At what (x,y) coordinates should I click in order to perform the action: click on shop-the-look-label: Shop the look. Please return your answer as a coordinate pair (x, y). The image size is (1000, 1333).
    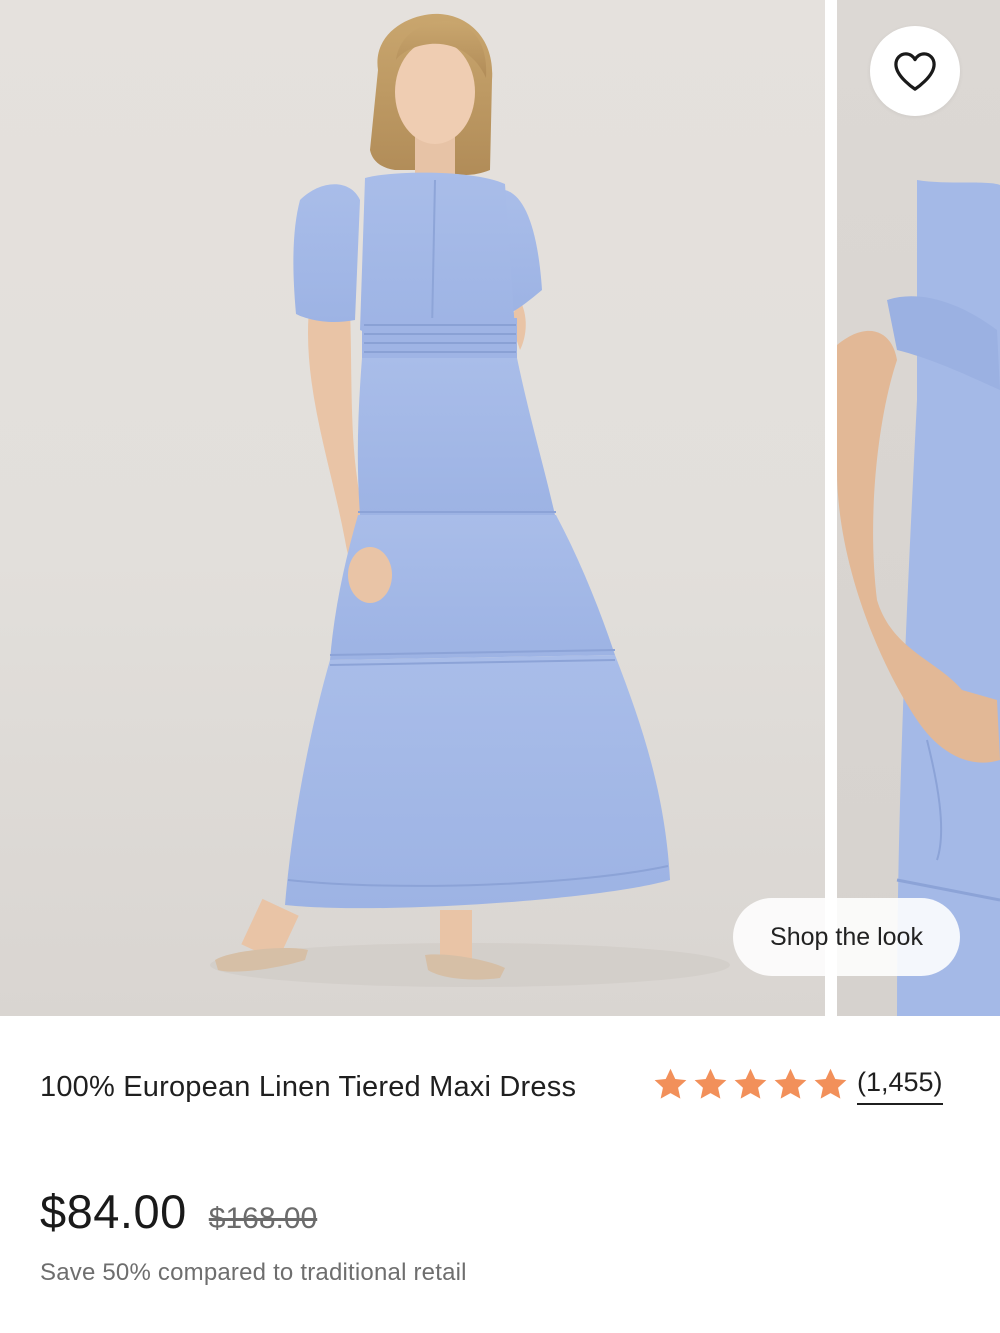
    Looking at the image, I should click on (846, 936).